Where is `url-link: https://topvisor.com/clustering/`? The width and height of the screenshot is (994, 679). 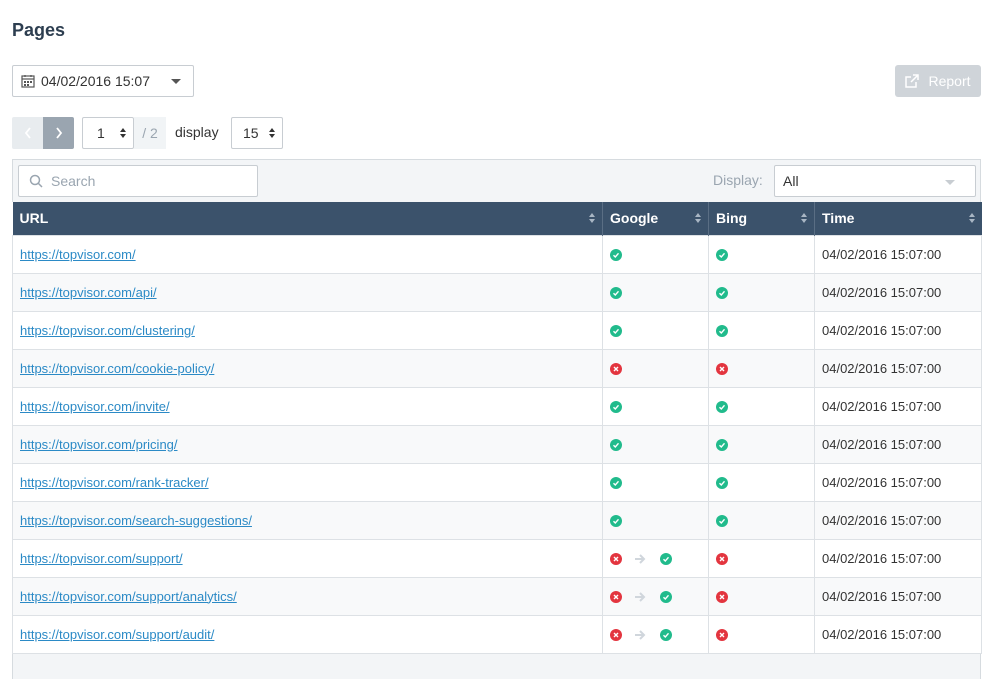
url-link: https://topvisor.com/clustering/ is located at coordinates (107, 330).